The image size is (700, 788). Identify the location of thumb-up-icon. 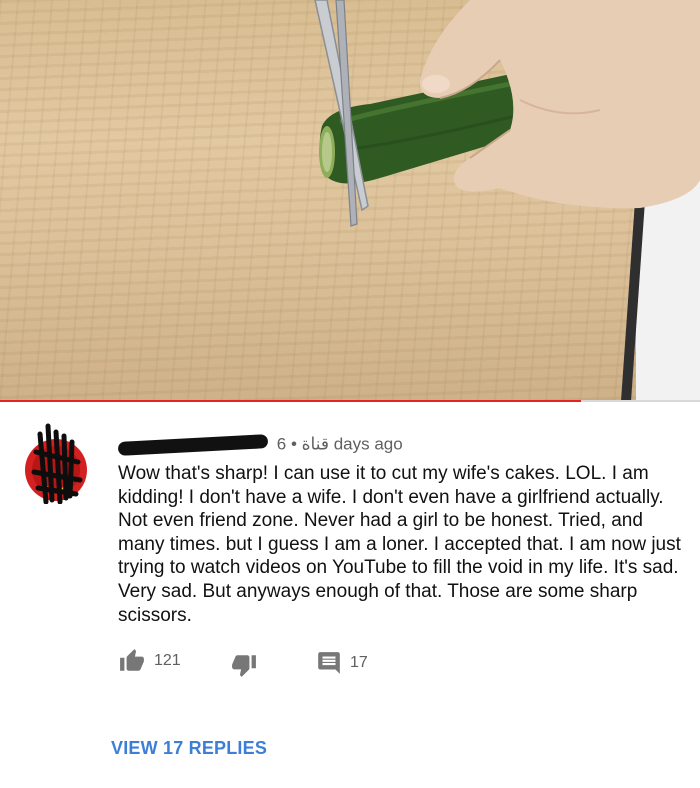
(132, 660).